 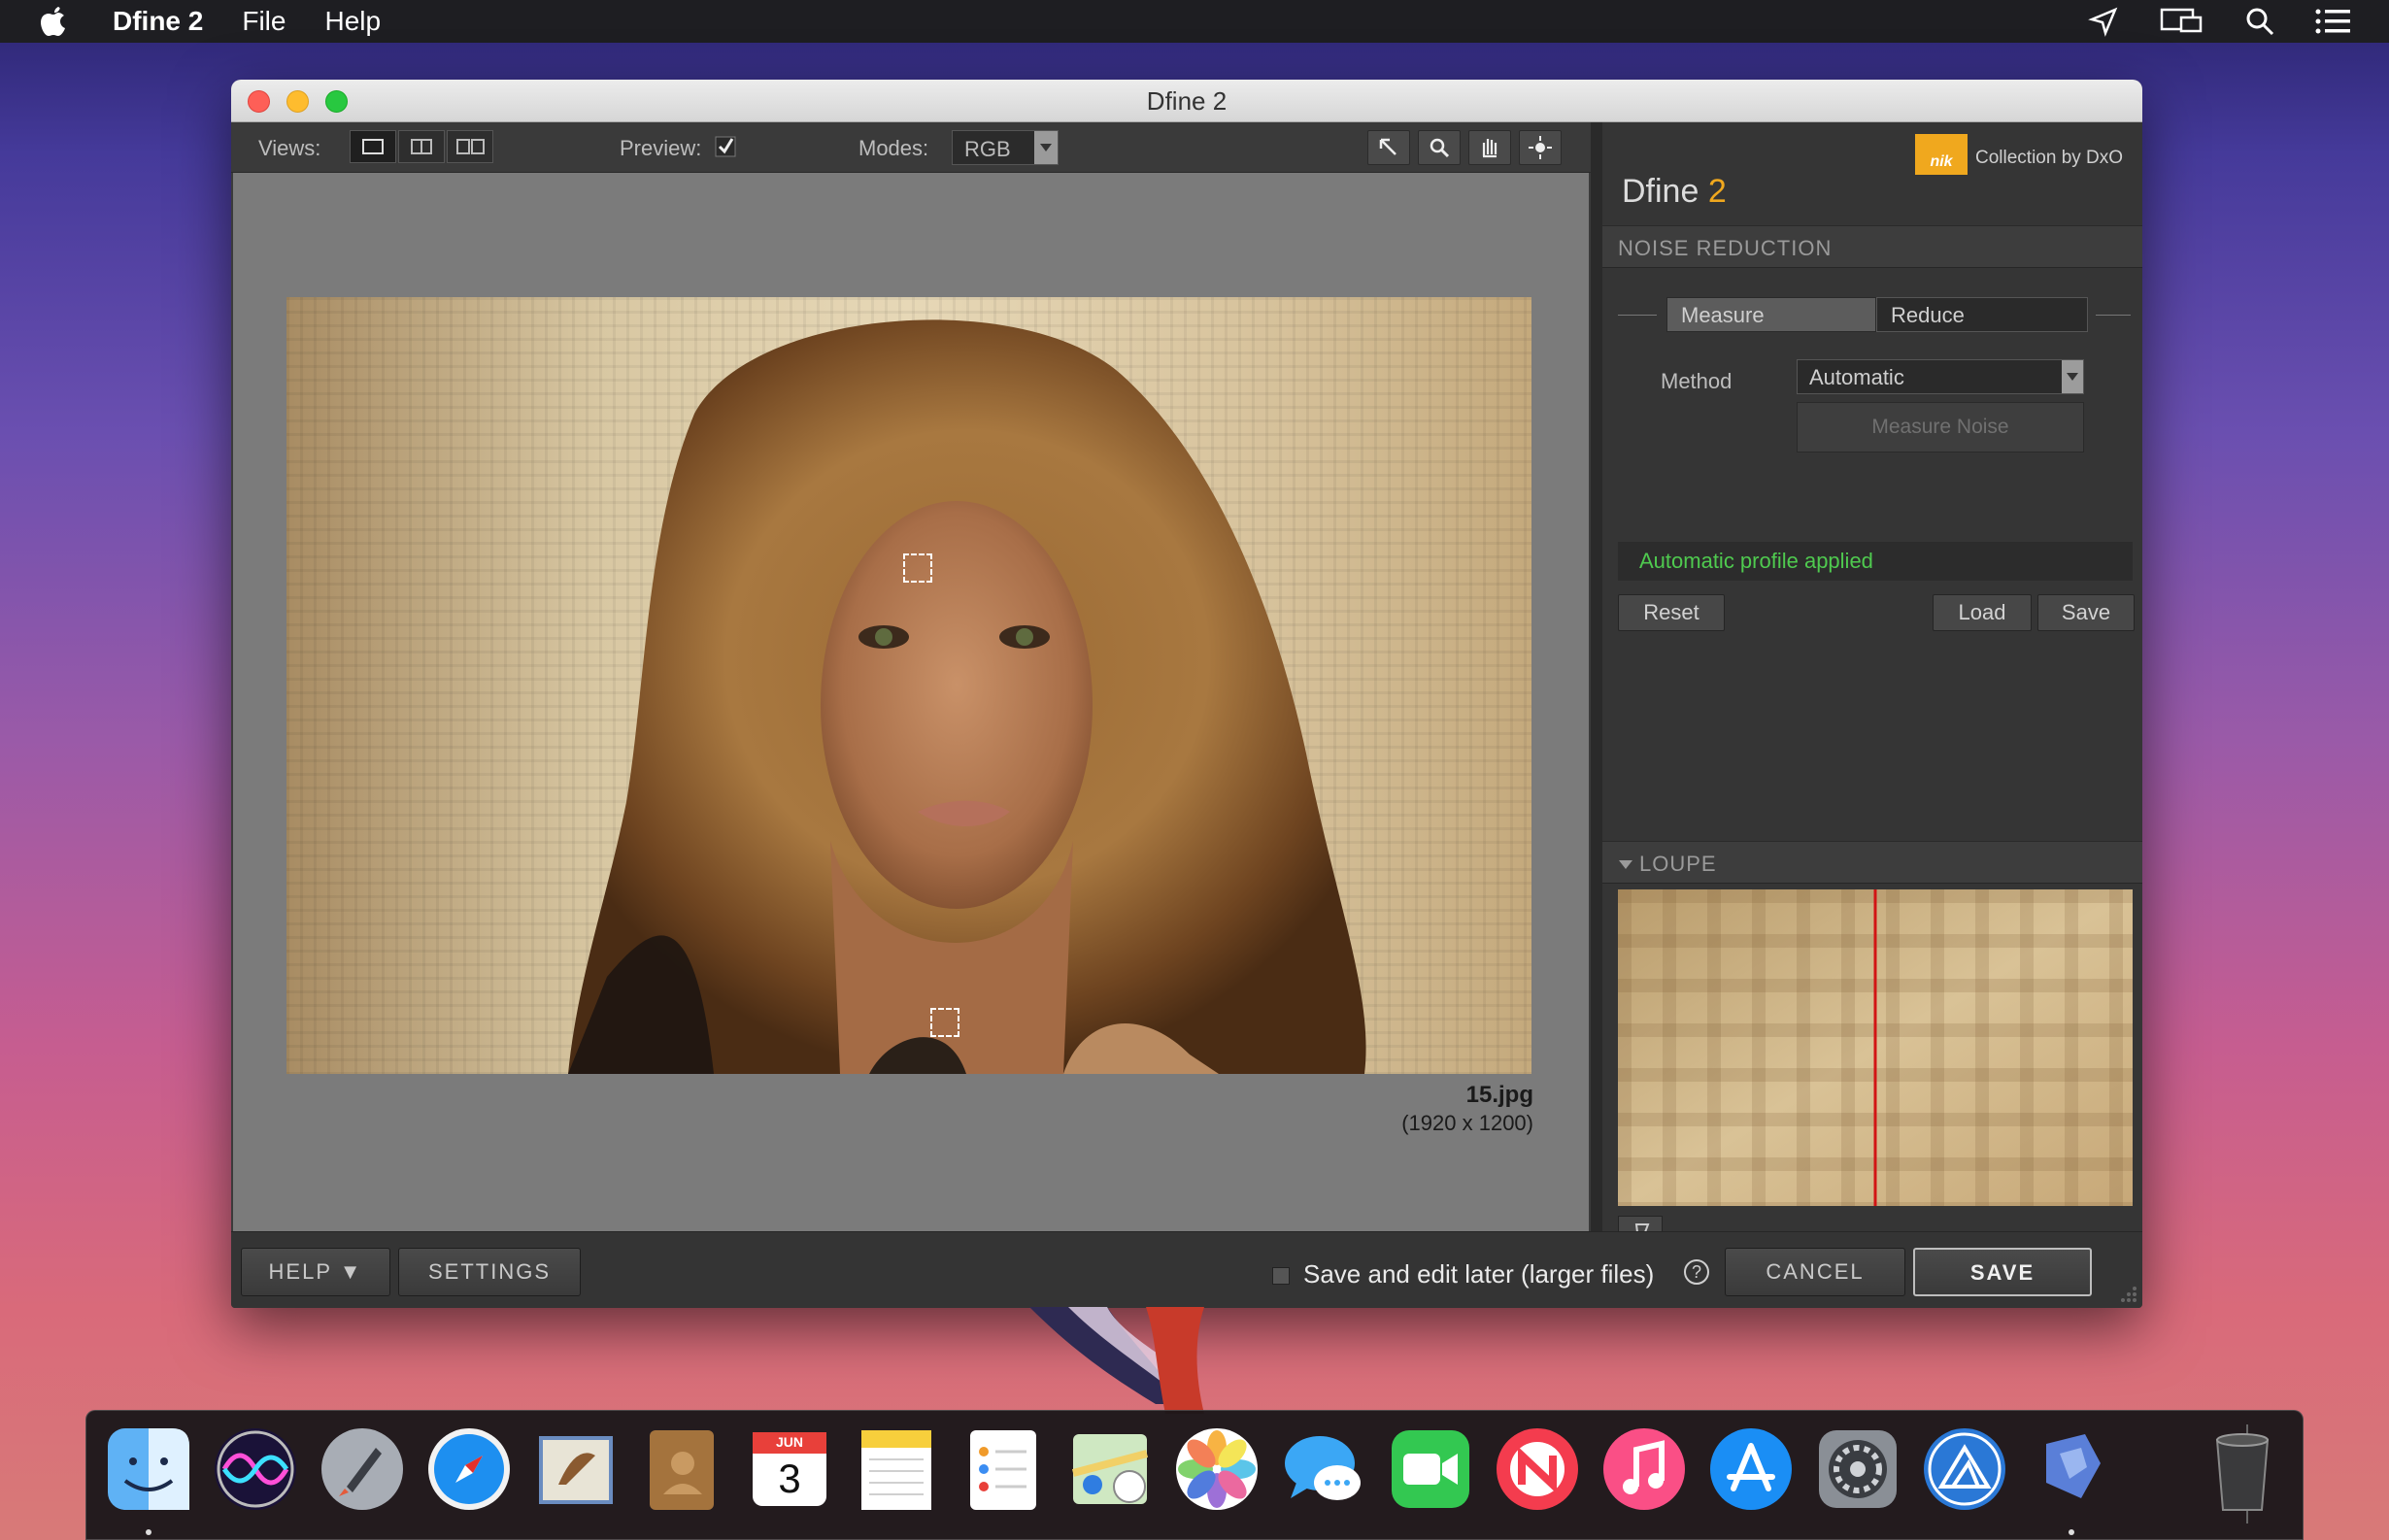 What do you see at coordinates (1479, 1274) in the screenshot?
I see `save-later-label: Save and edit later (larger files)` at bounding box center [1479, 1274].